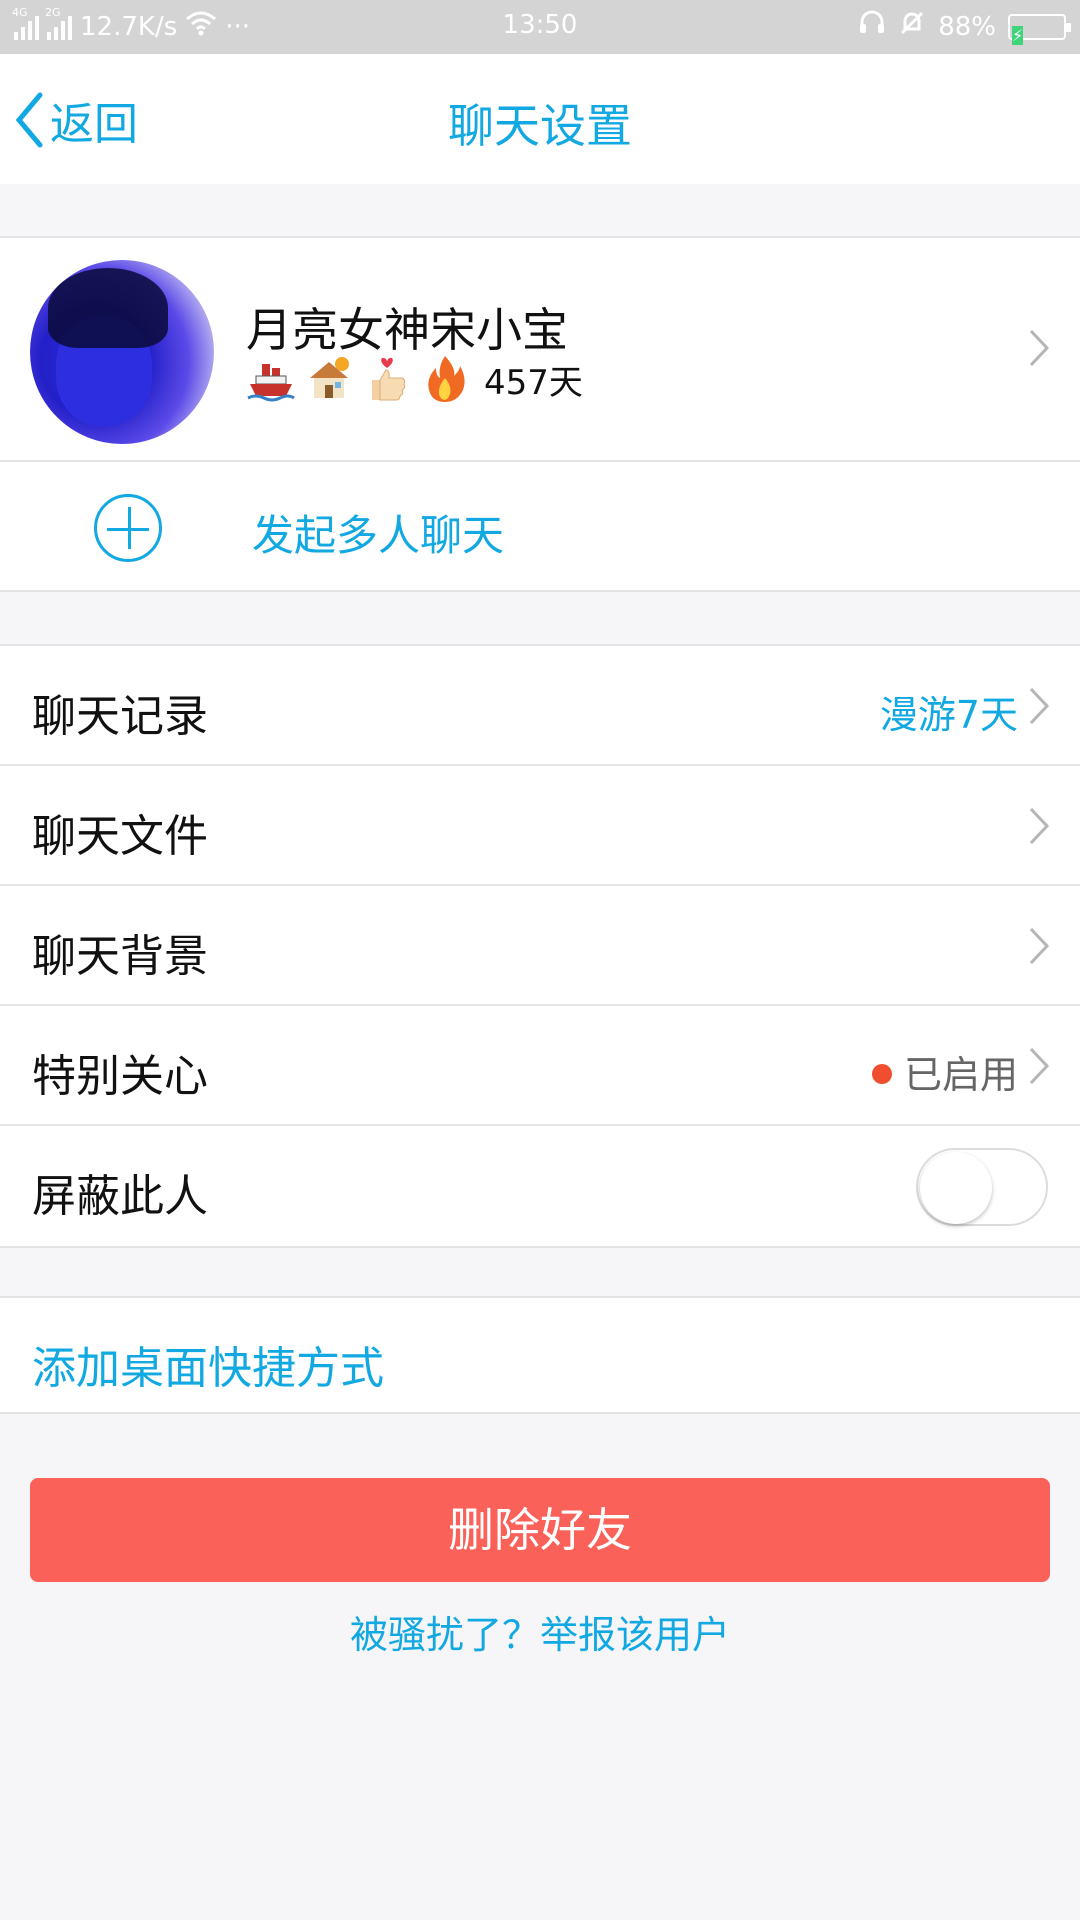  What do you see at coordinates (387, 379) in the screenshot?
I see `thumbs-up-heart-icon` at bounding box center [387, 379].